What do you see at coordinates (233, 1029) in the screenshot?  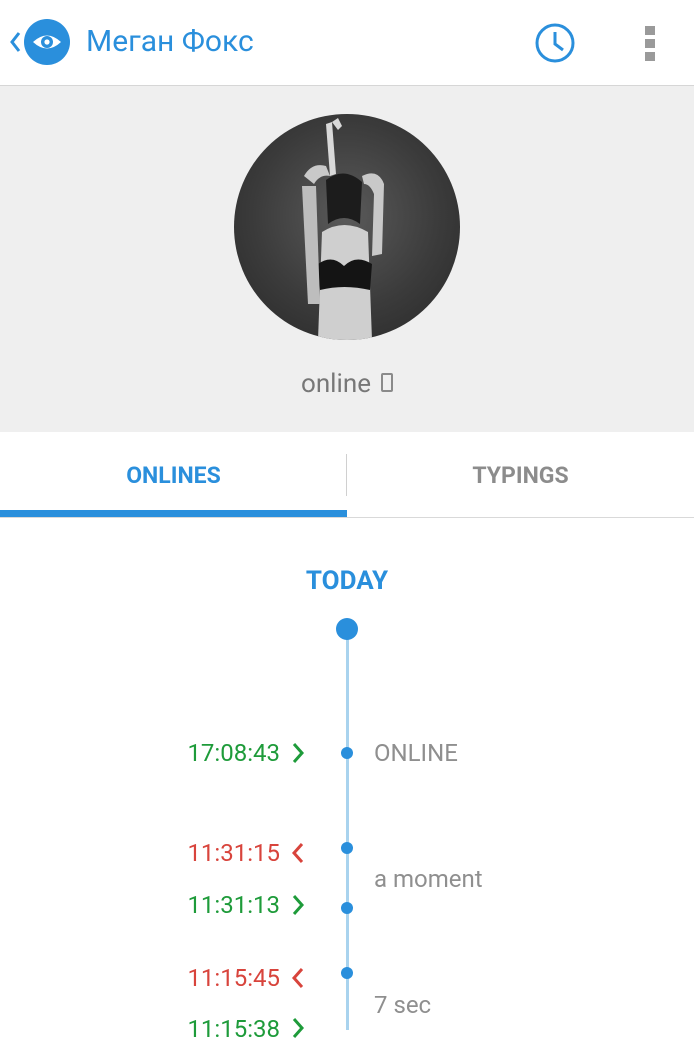 I see `online-time: 11:15:38` at bounding box center [233, 1029].